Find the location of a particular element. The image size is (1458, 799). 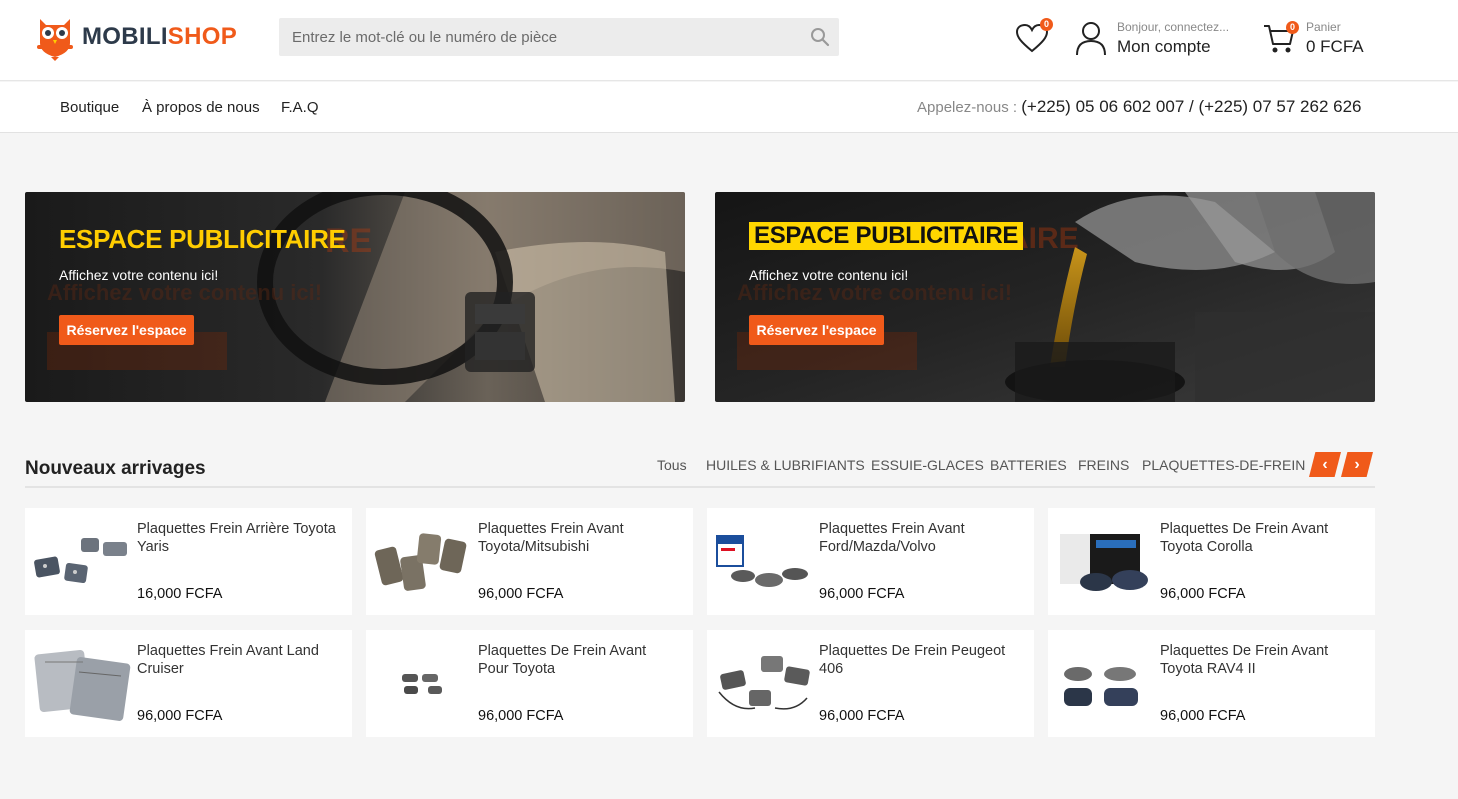

product-name: Plaquettes Frein Arrière Toyota Yaris is located at coordinates (237, 538).